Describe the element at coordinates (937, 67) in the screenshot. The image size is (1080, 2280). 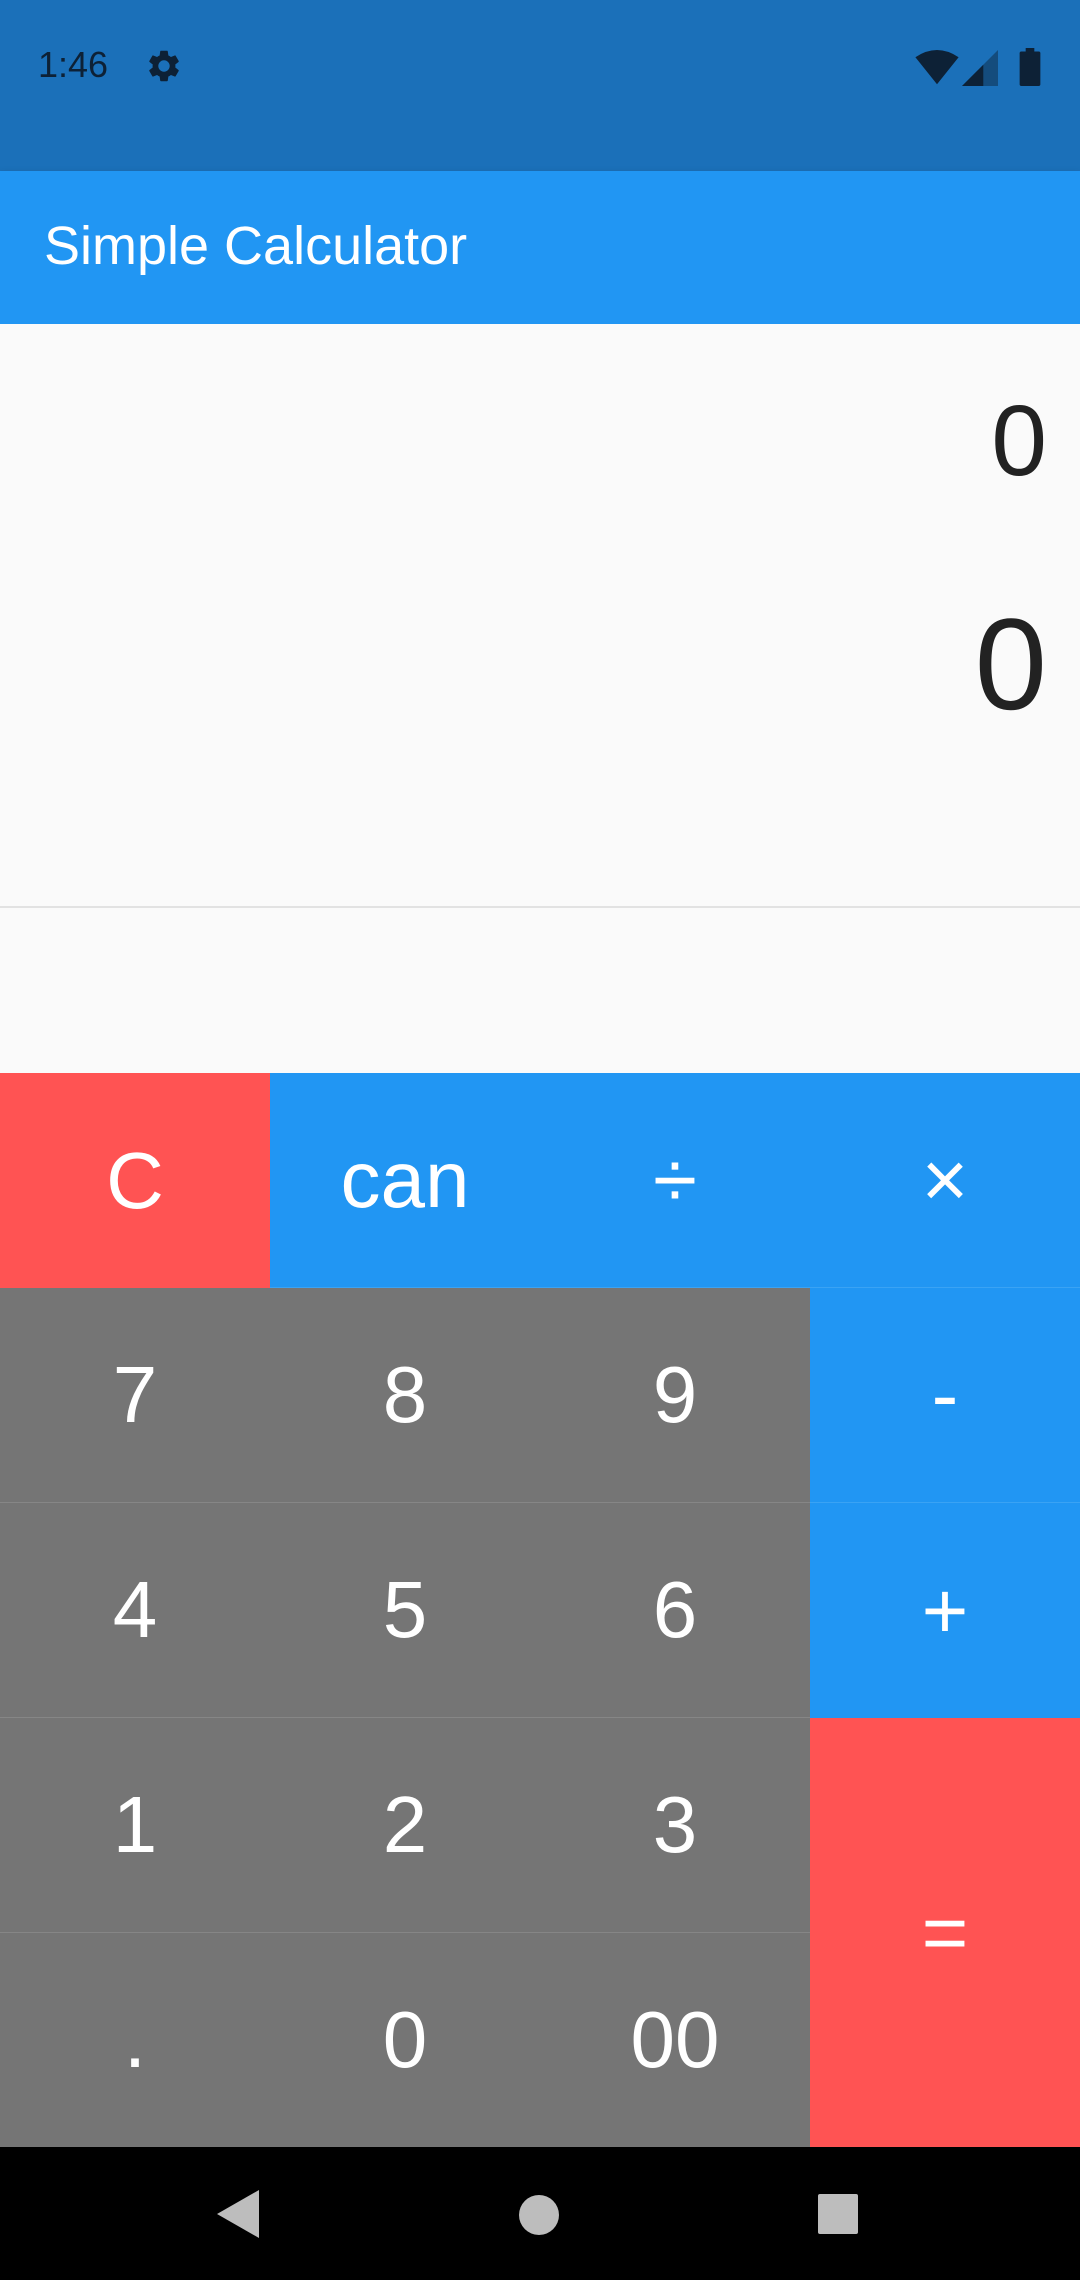
I see `wifi-icon` at that location.